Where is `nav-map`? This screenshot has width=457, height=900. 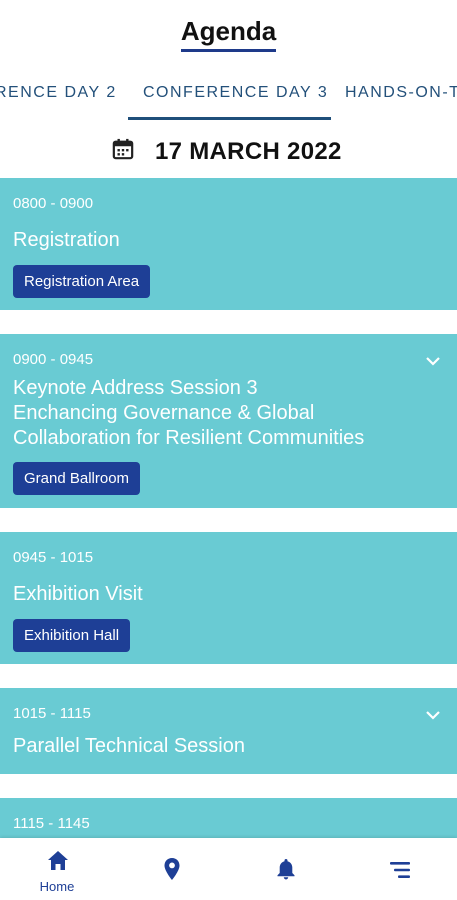
nav-map is located at coordinates (171, 869).